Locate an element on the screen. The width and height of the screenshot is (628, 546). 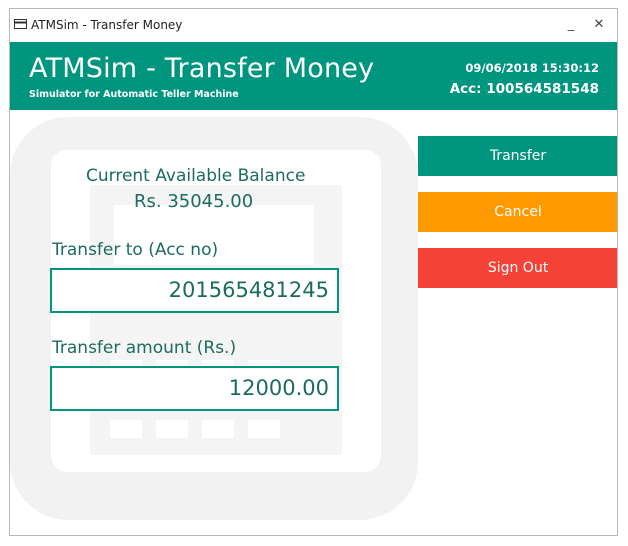
transfer-to-input: 201565481245 is located at coordinates (194, 290).